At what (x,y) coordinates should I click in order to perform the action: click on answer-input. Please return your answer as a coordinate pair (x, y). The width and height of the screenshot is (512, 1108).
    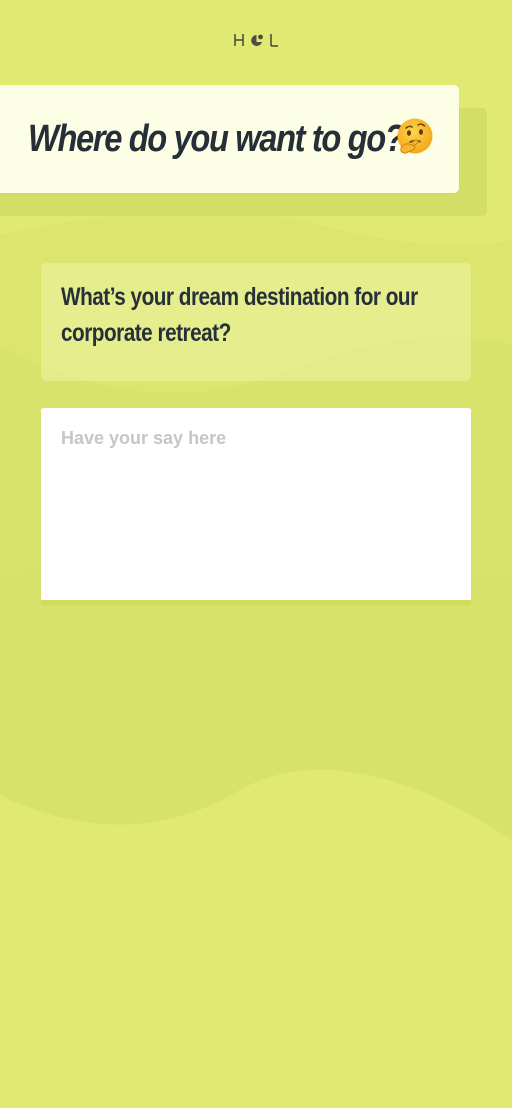
    Looking at the image, I should click on (256, 504).